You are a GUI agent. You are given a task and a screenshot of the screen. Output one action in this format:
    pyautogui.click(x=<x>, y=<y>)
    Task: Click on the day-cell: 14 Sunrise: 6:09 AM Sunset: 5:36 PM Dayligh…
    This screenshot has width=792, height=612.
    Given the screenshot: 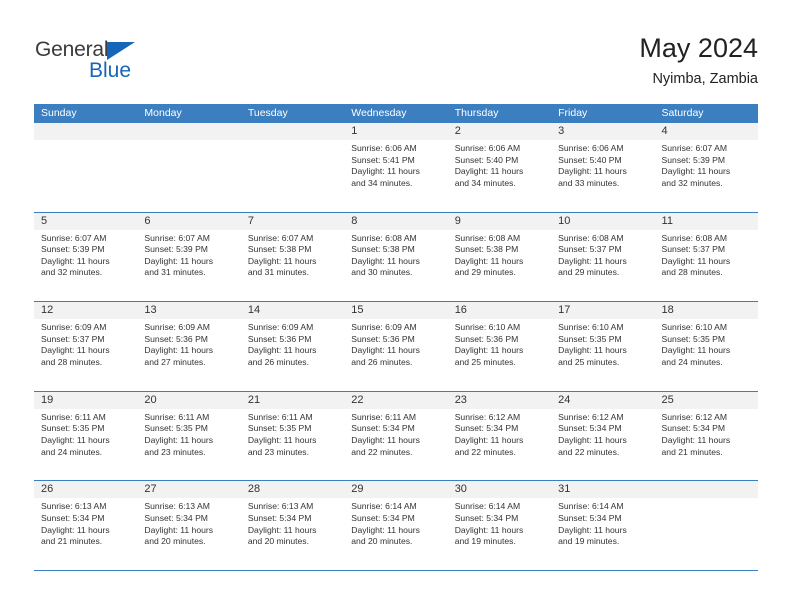 What is the action you would take?
    pyautogui.click(x=292, y=346)
    